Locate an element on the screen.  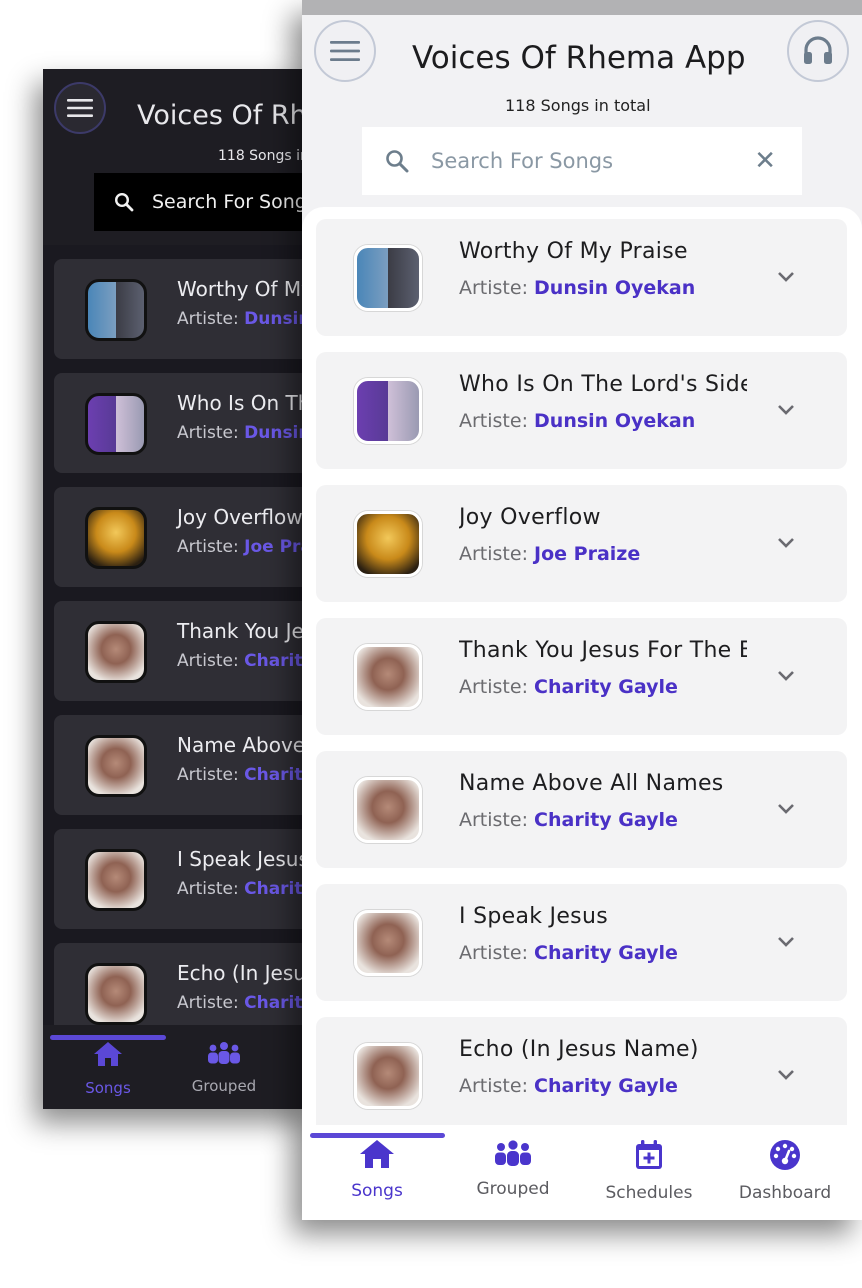
search-bar: Search For Songs ✕ is located at coordinates (582, 161).